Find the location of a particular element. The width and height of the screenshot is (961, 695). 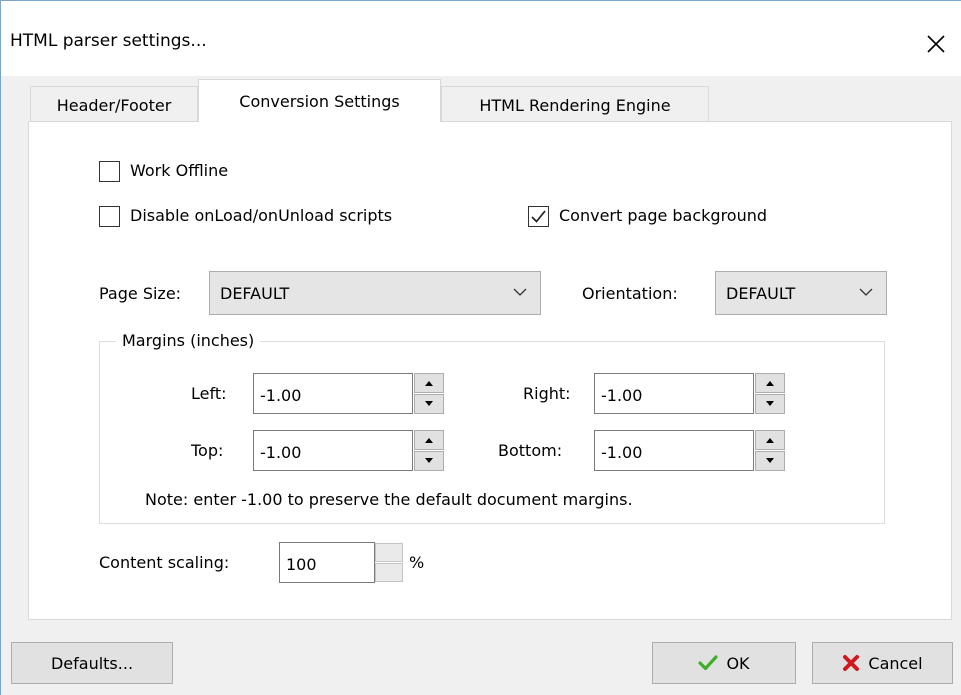

margin-top-input: -1.00 is located at coordinates (333, 450).